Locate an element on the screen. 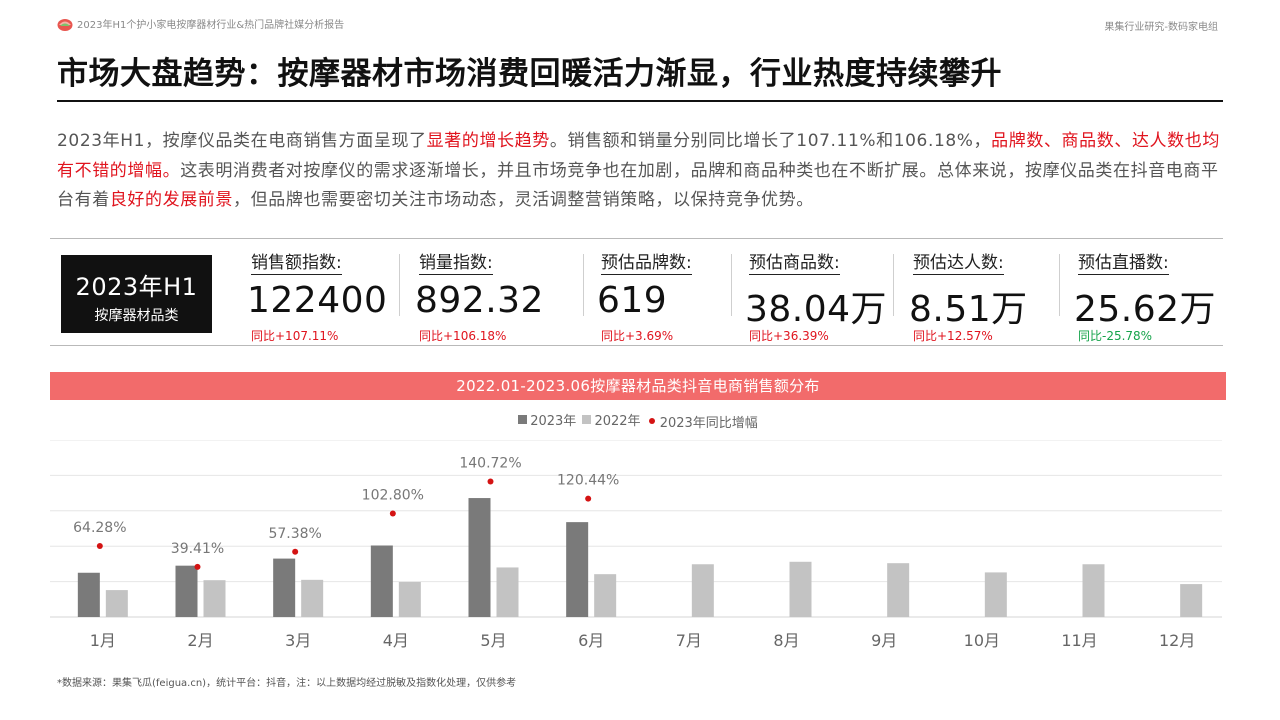 This screenshot has height=720, width=1280. x-tick-label: 1月 is located at coordinates (103, 640).